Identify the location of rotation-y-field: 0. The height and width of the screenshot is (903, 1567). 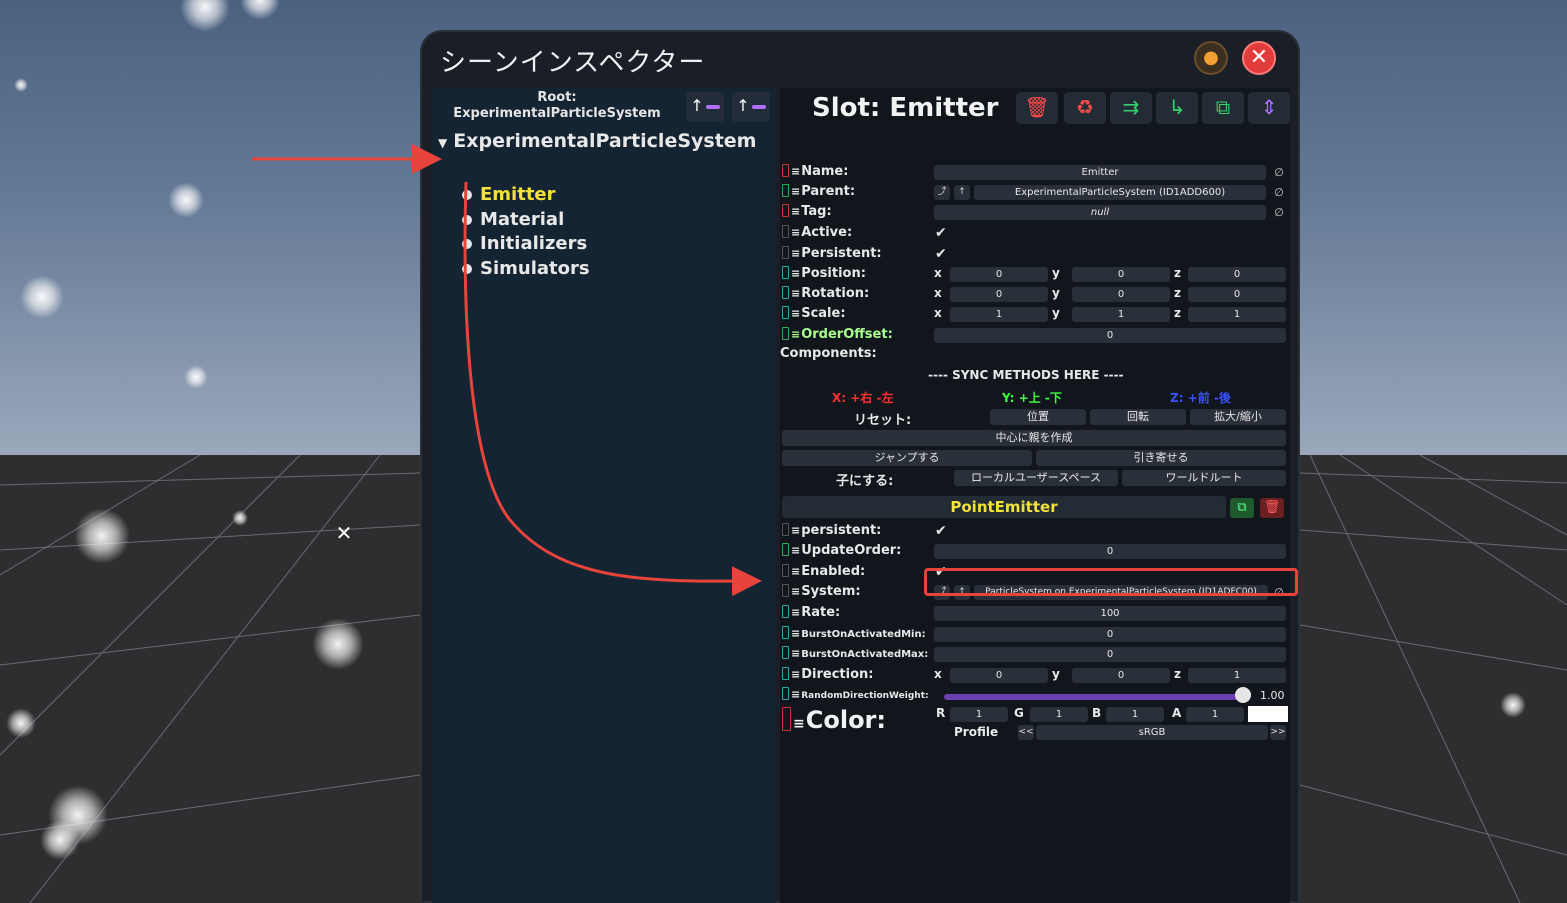
(1121, 294).